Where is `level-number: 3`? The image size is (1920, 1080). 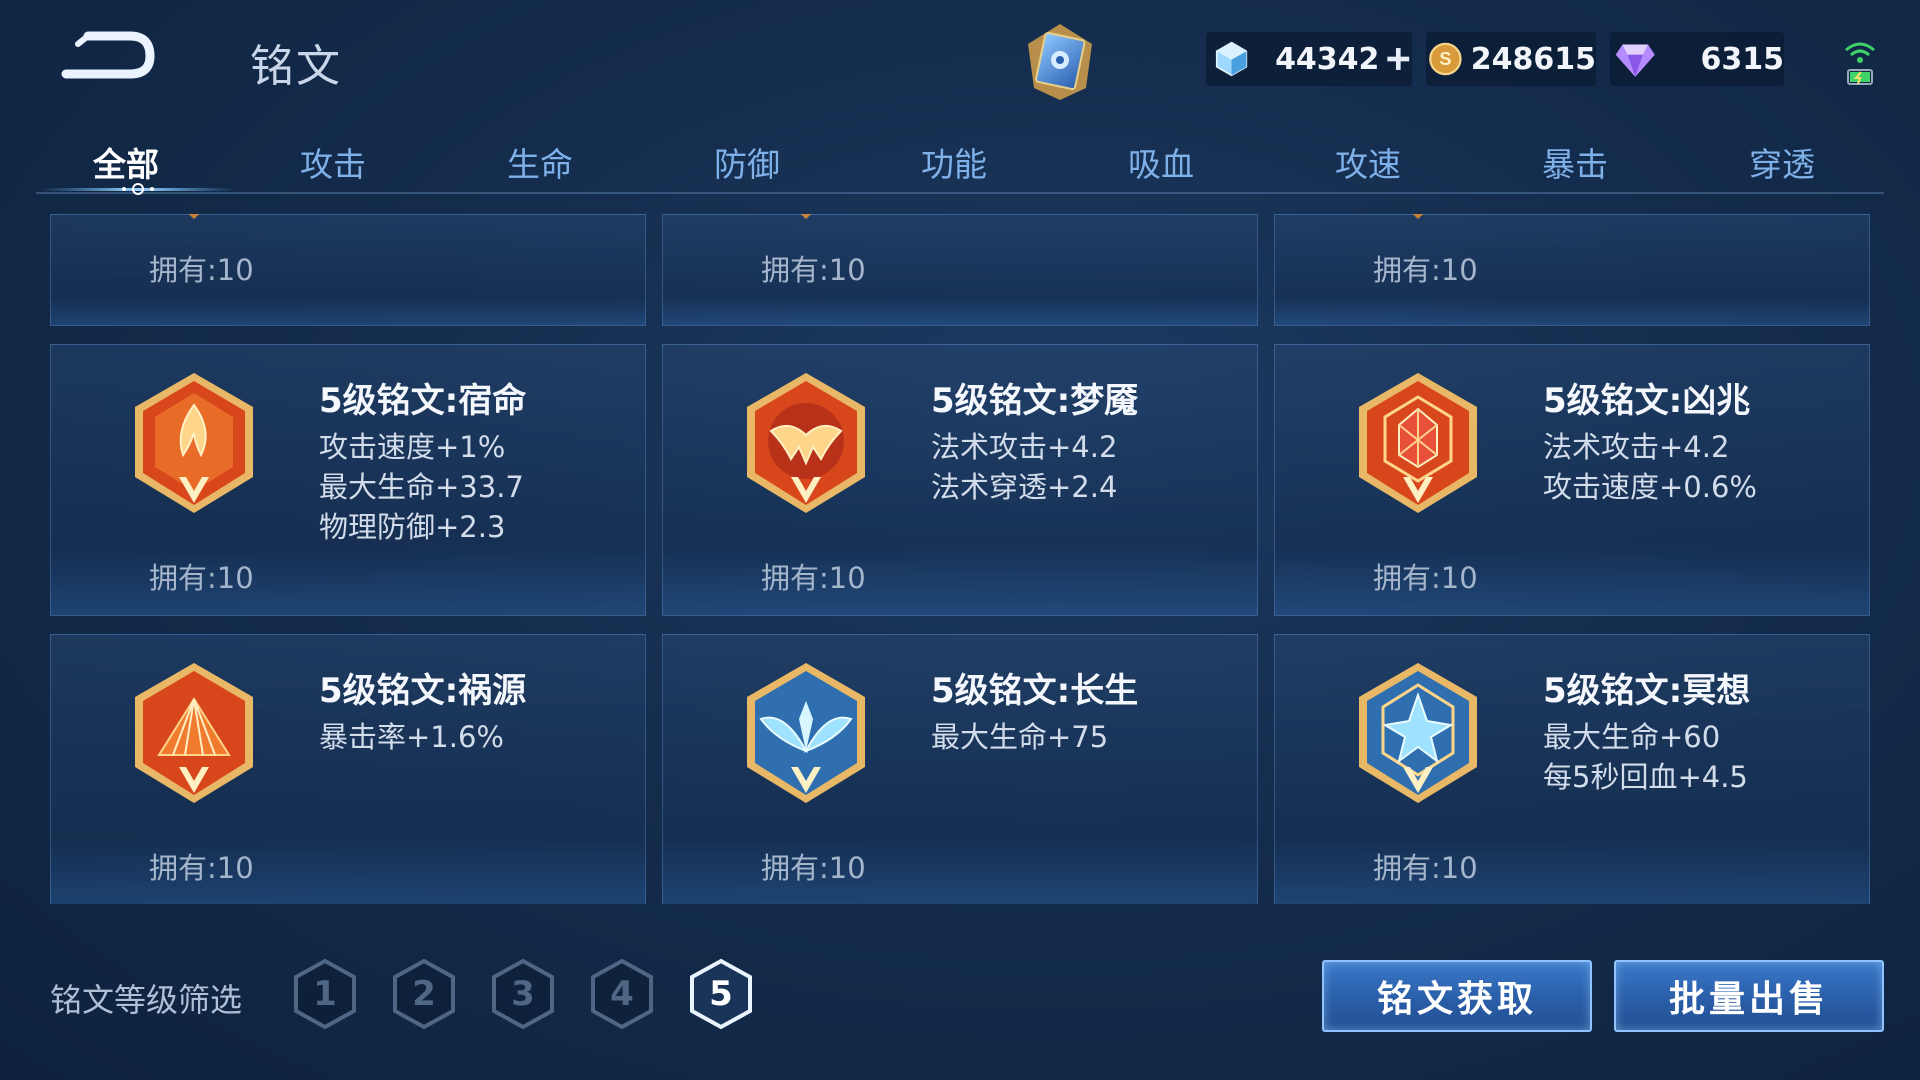 level-number: 3 is located at coordinates (523, 994).